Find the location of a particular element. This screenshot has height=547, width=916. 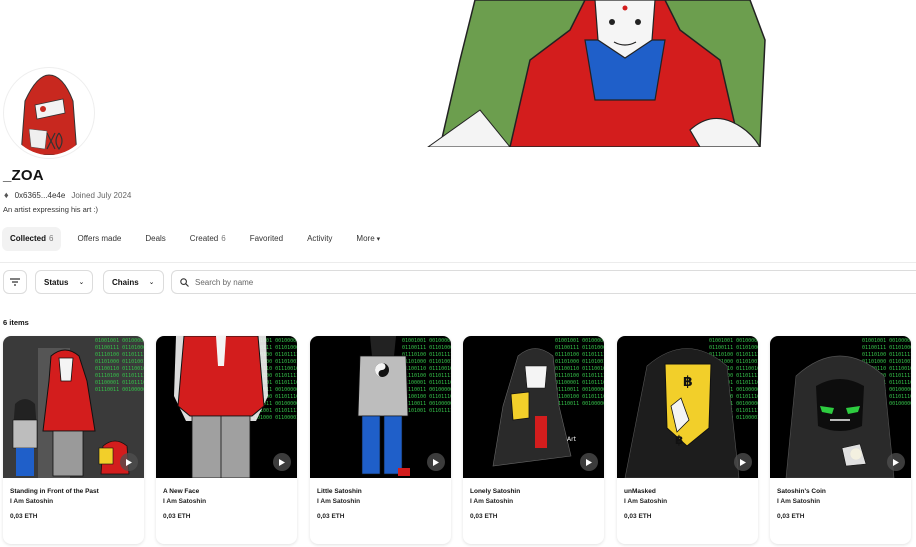

tab-created: Created 6 is located at coordinates (208, 239).